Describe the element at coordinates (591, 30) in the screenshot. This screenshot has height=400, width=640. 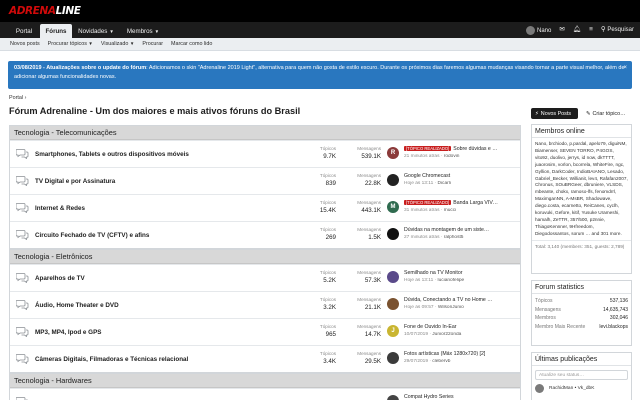
I see `menu-icon: ≡` at that location.